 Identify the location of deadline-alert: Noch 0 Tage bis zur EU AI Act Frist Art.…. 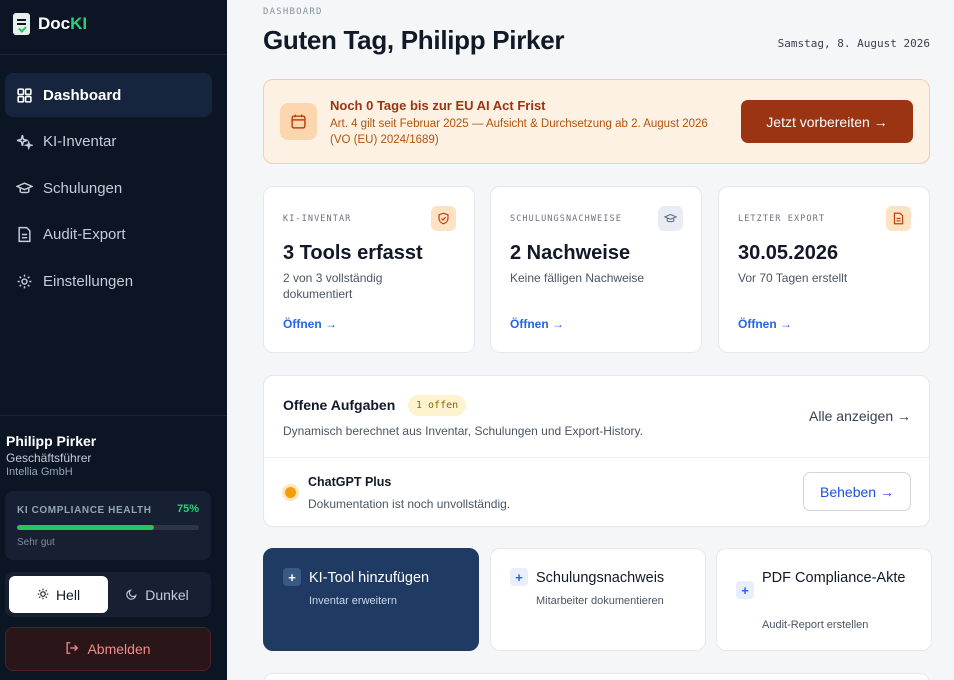
(596, 121).